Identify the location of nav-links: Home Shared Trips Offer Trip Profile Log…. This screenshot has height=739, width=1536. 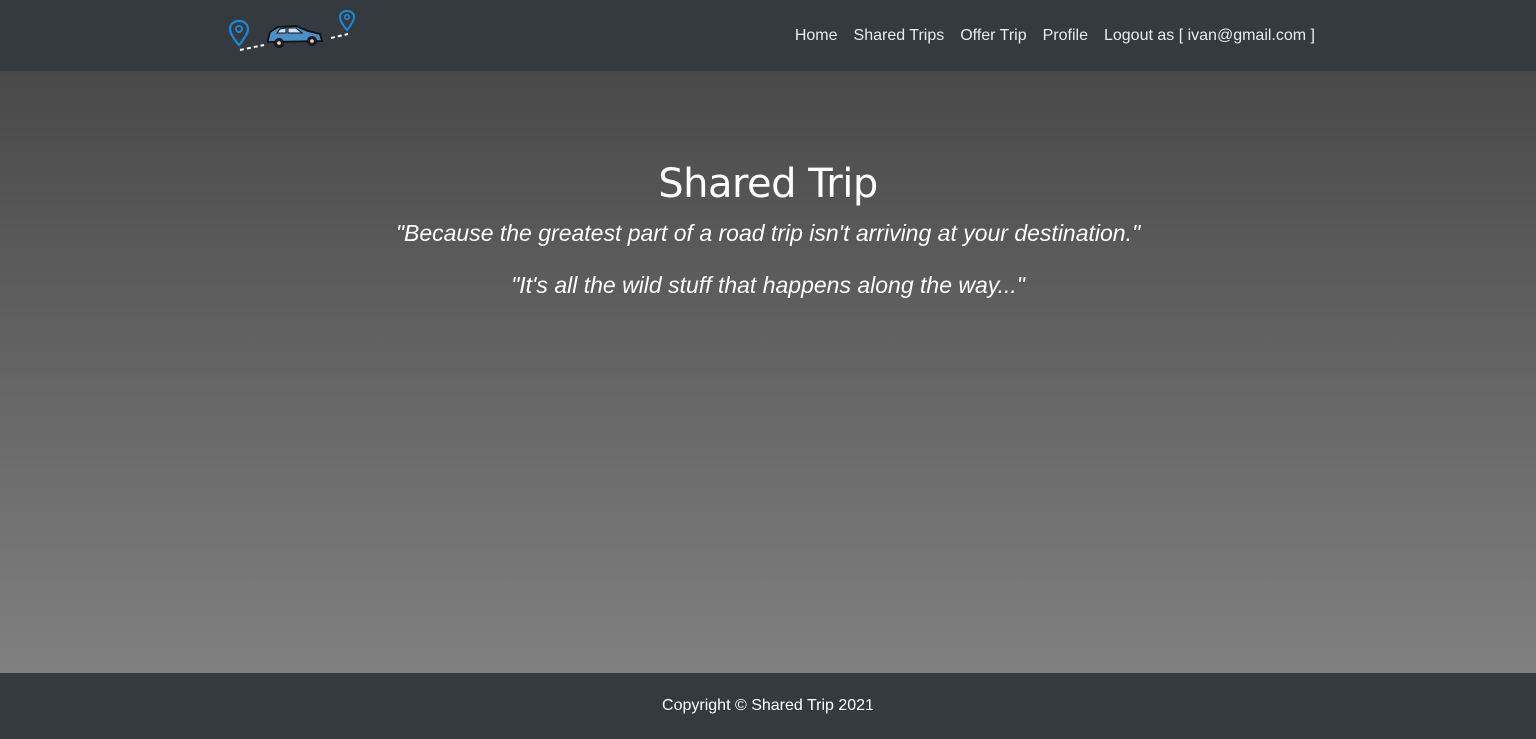
(1051, 35).